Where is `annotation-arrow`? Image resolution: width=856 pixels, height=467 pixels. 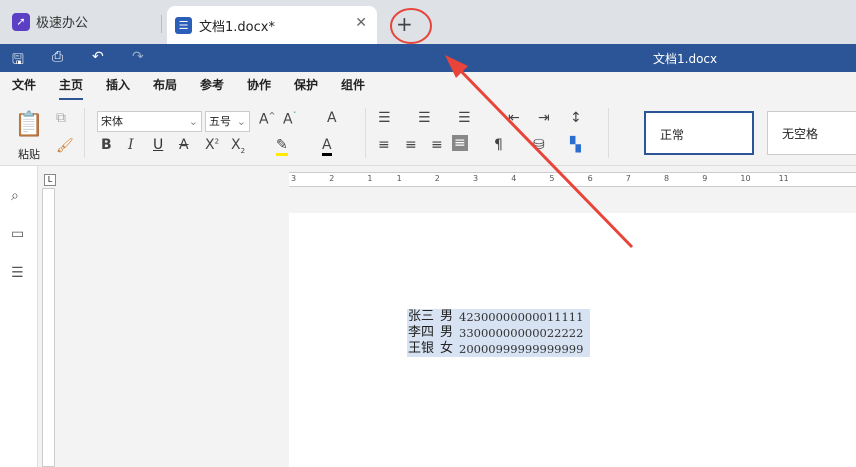
annotation-arrow is located at coordinates (544, 156).